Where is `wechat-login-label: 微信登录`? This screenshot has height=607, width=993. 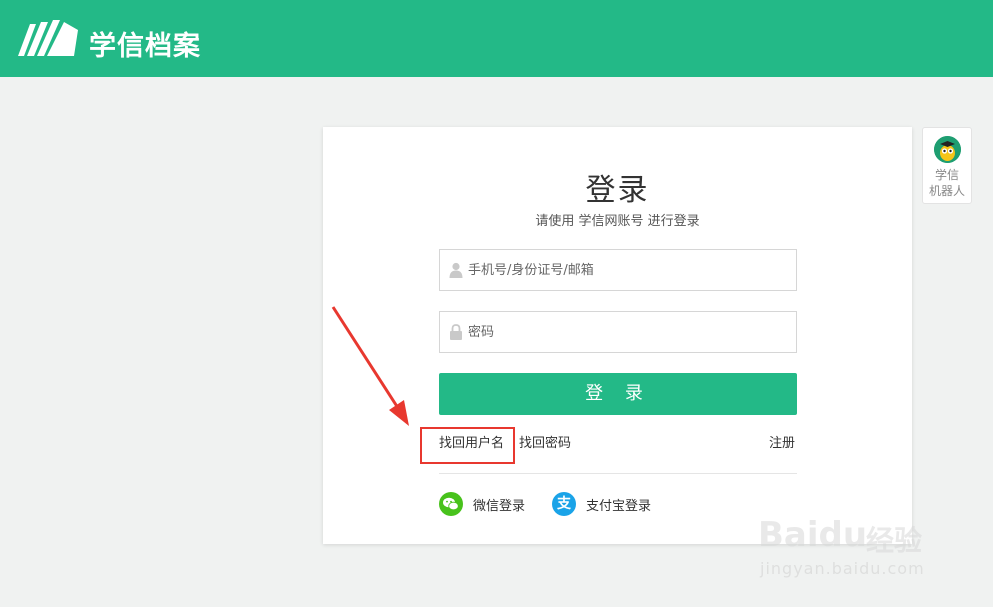
wechat-login-label: 微信登录 is located at coordinates (499, 506).